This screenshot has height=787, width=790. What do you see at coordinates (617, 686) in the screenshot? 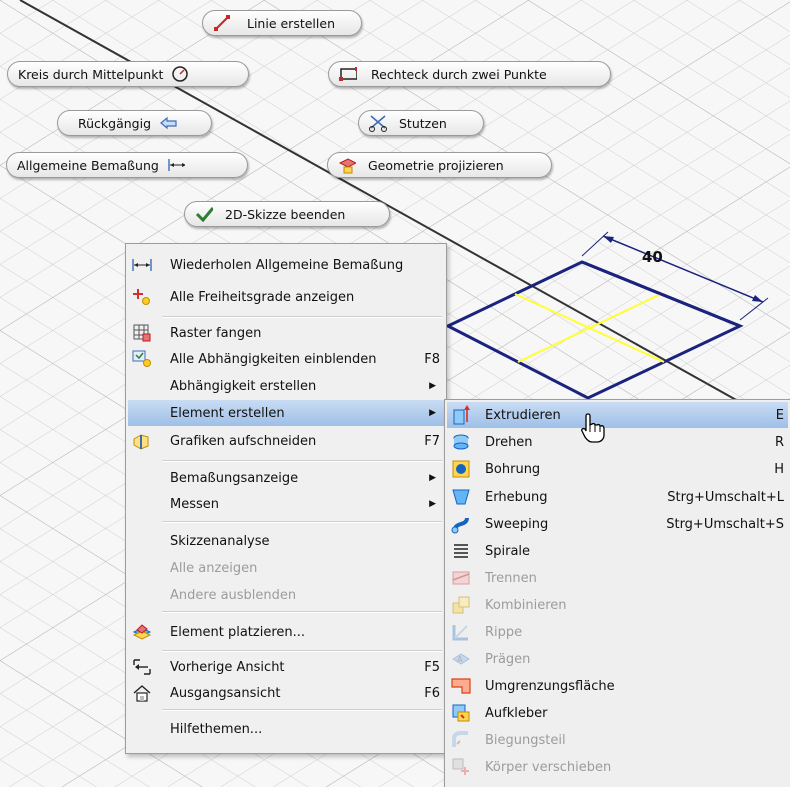
I see `menu-item-boundary-patch: Umgrenzungsfläche` at bounding box center [617, 686].